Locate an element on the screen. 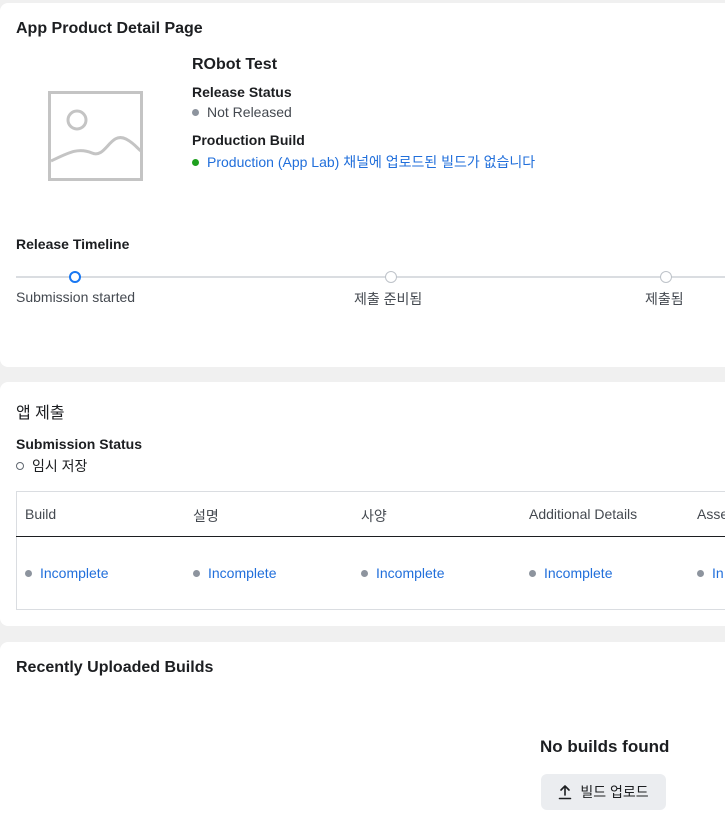 The image size is (725, 821). assets-status-link: In is located at coordinates (718, 573).